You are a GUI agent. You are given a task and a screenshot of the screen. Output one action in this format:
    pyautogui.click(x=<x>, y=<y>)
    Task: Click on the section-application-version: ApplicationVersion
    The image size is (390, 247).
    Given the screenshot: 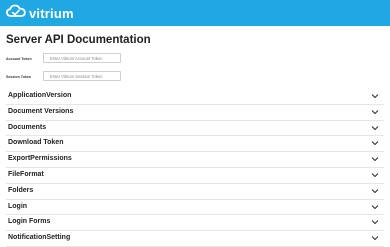 What is the action you would take?
    pyautogui.click(x=195, y=97)
    